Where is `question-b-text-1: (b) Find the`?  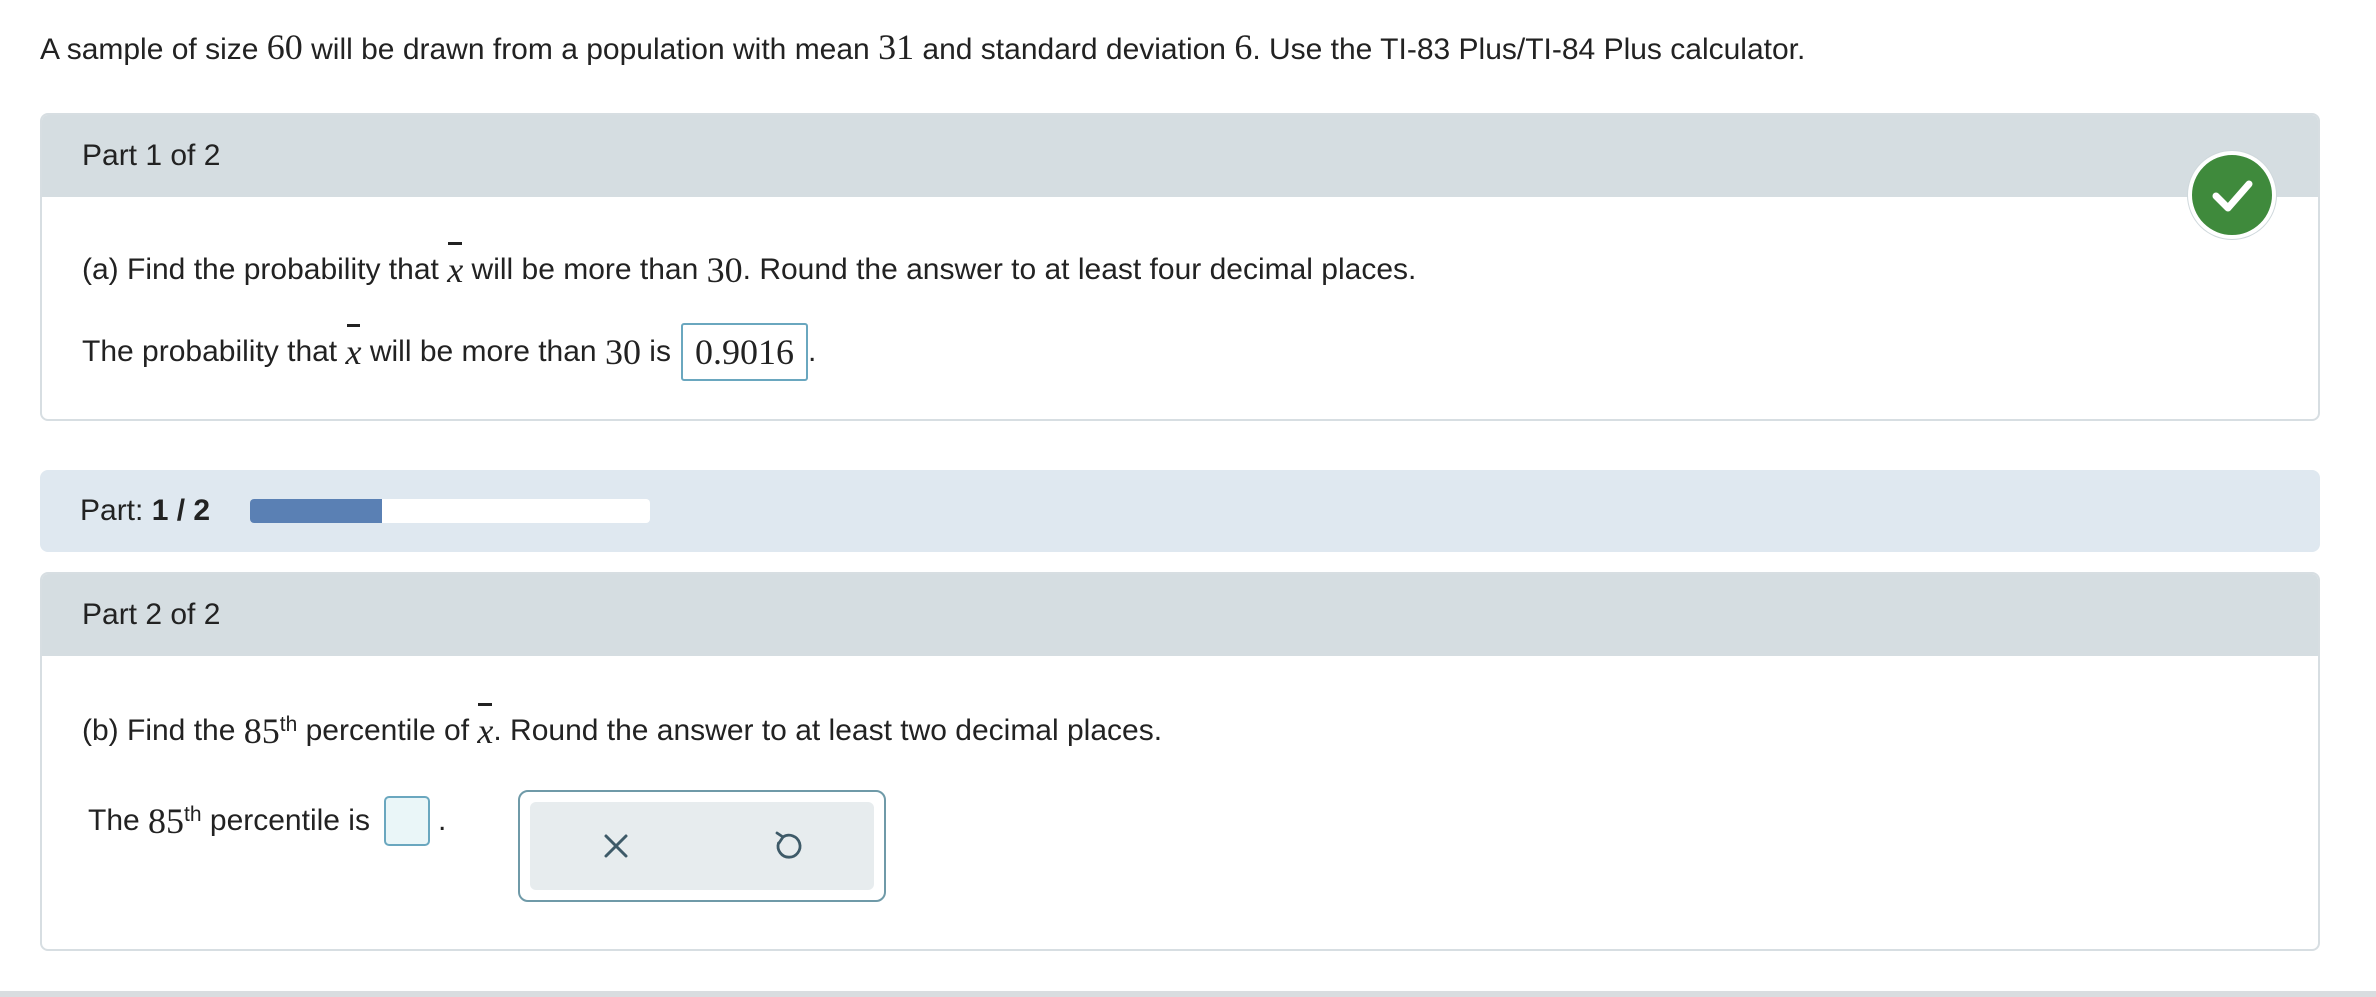
question-b-text-1: (b) Find the is located at coordinates (163, 730).